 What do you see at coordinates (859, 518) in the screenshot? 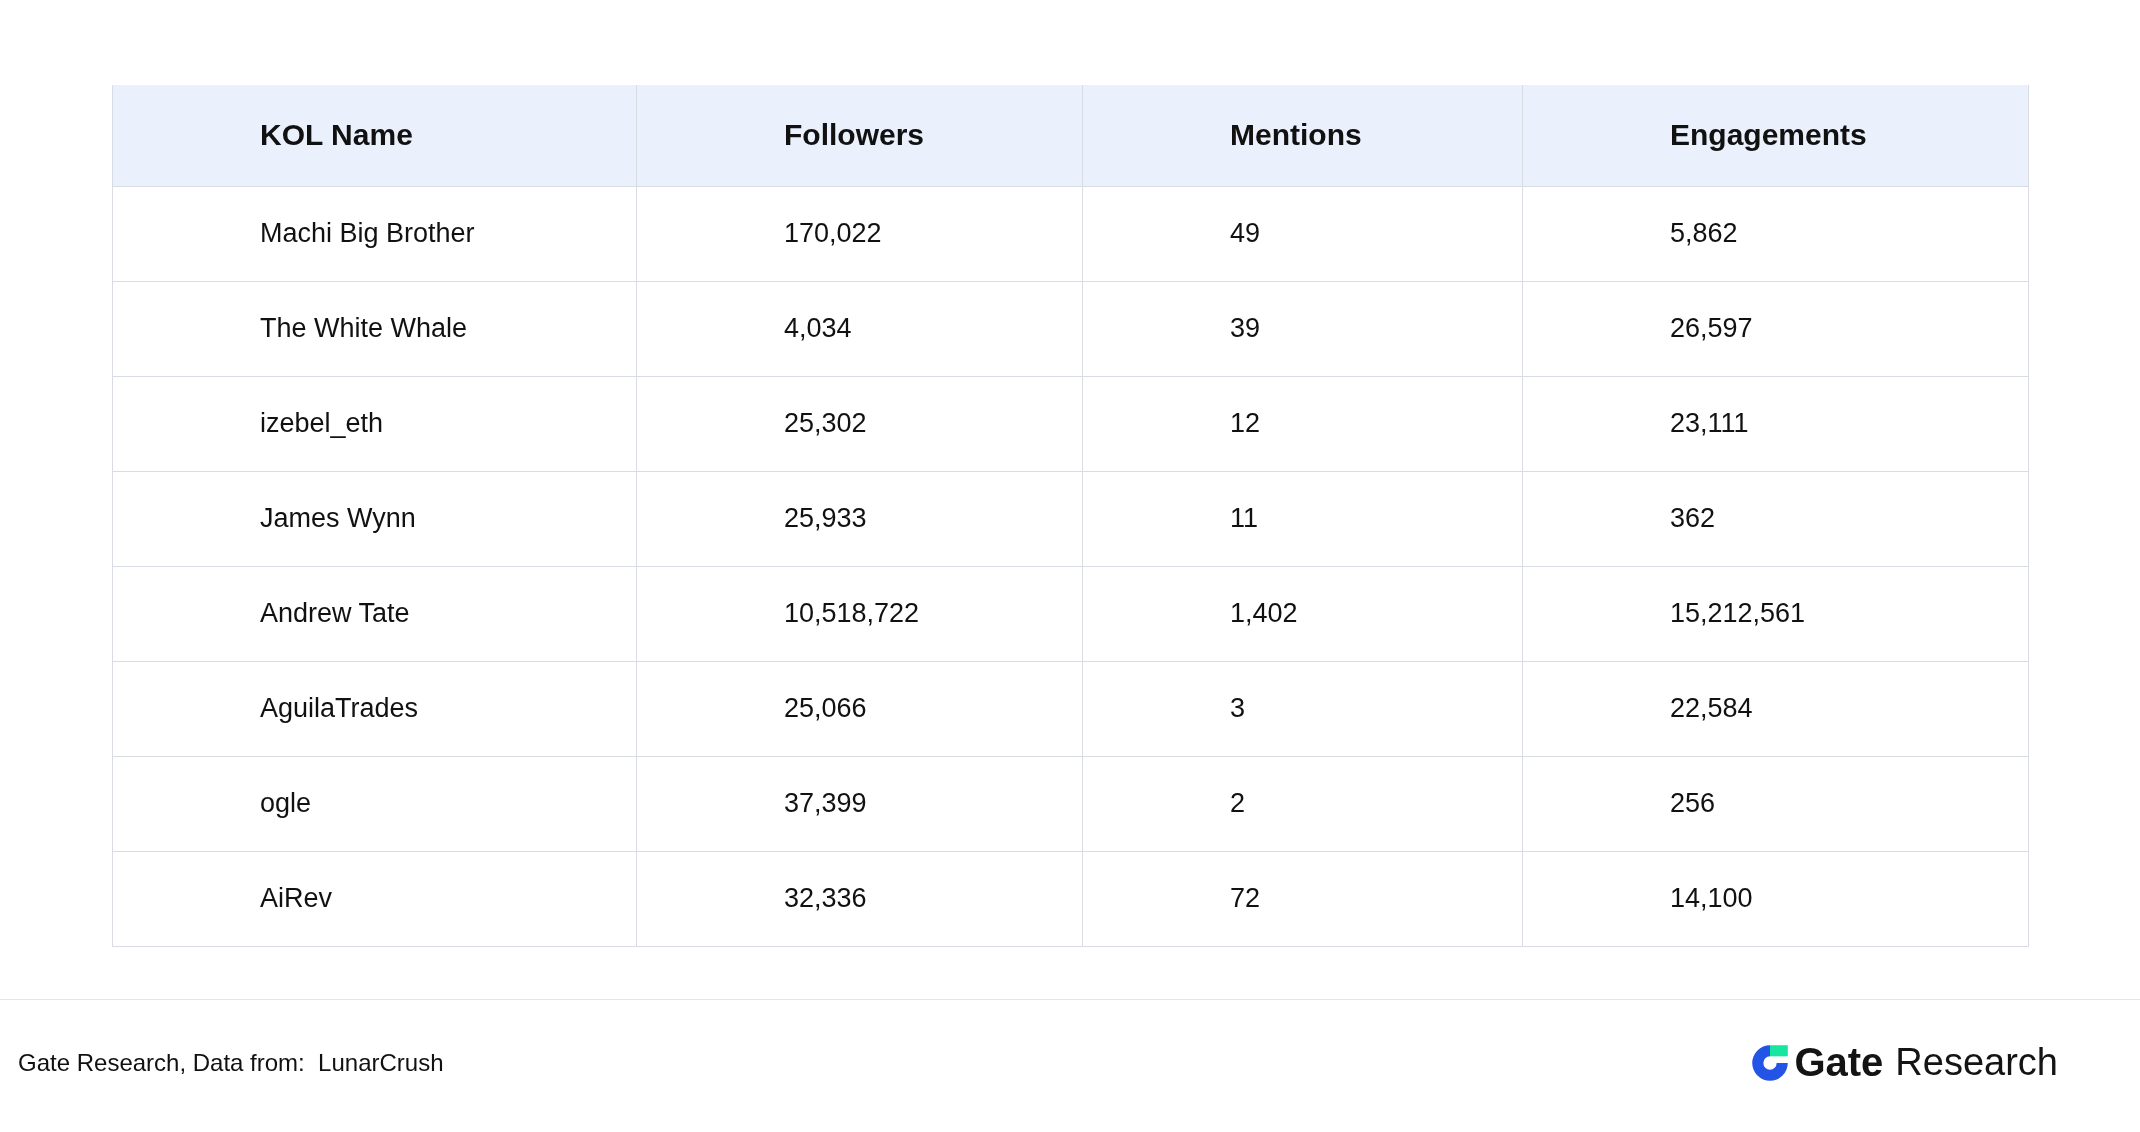
I see `table-cell: 25,933` at bounding box center [859, 518].